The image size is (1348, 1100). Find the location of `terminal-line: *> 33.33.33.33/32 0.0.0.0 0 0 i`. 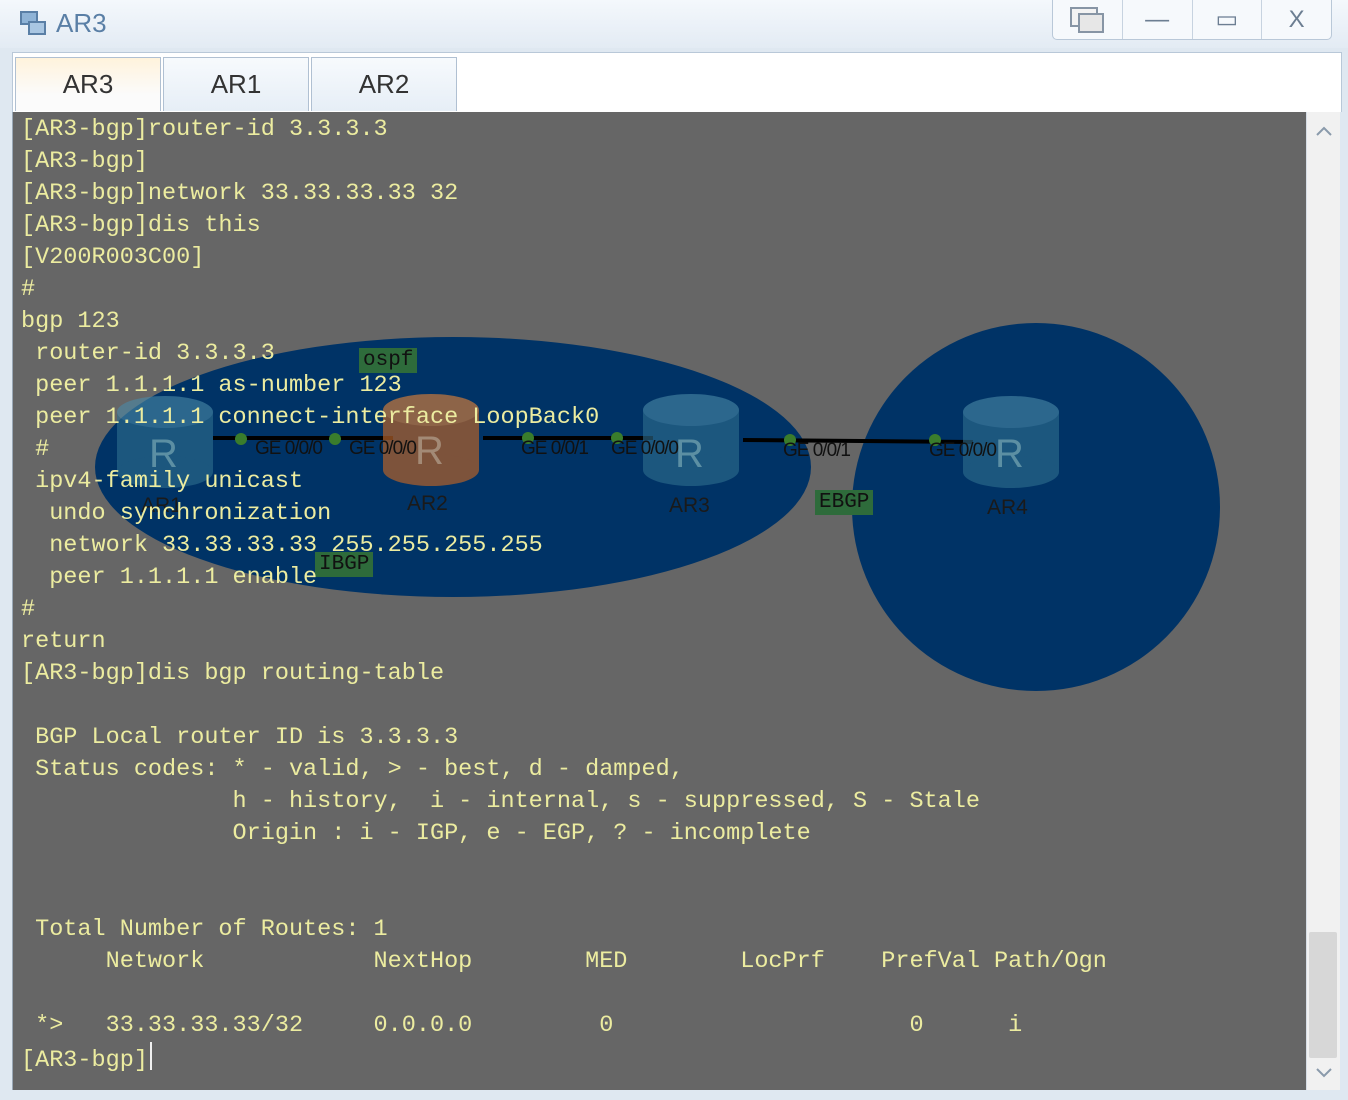

terminal-line: *> 33.33.33.33/32 0.0.0.0 0 0 i is located at coordinates (522, 1025).